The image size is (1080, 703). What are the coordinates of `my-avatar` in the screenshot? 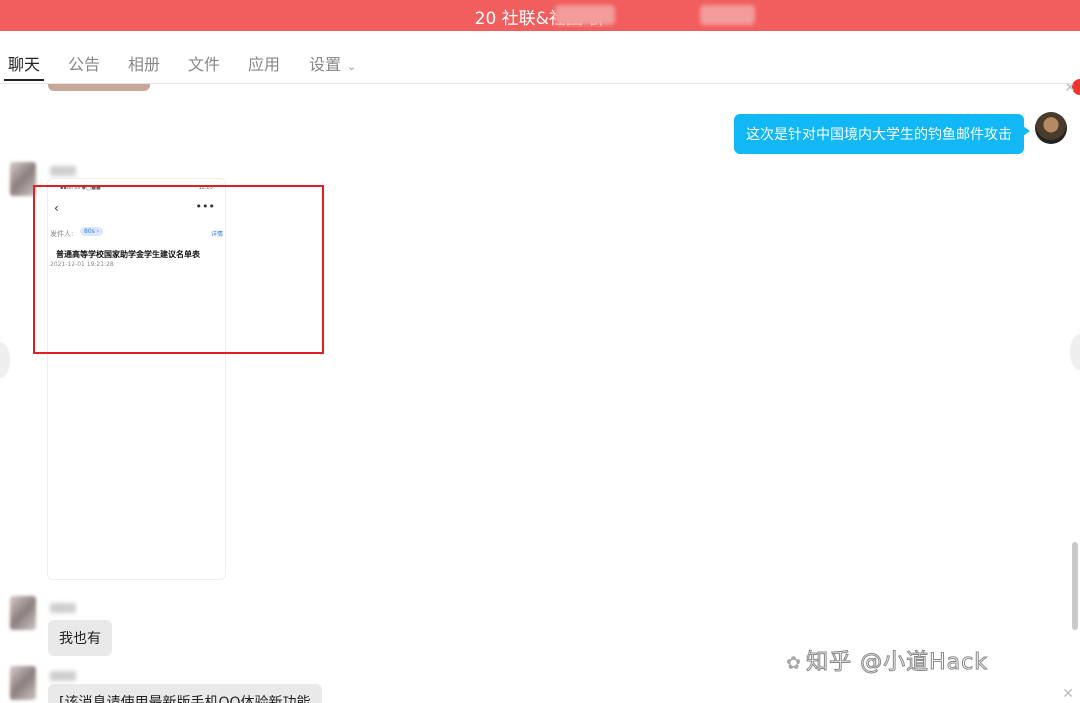 It's located at (1051, 128).